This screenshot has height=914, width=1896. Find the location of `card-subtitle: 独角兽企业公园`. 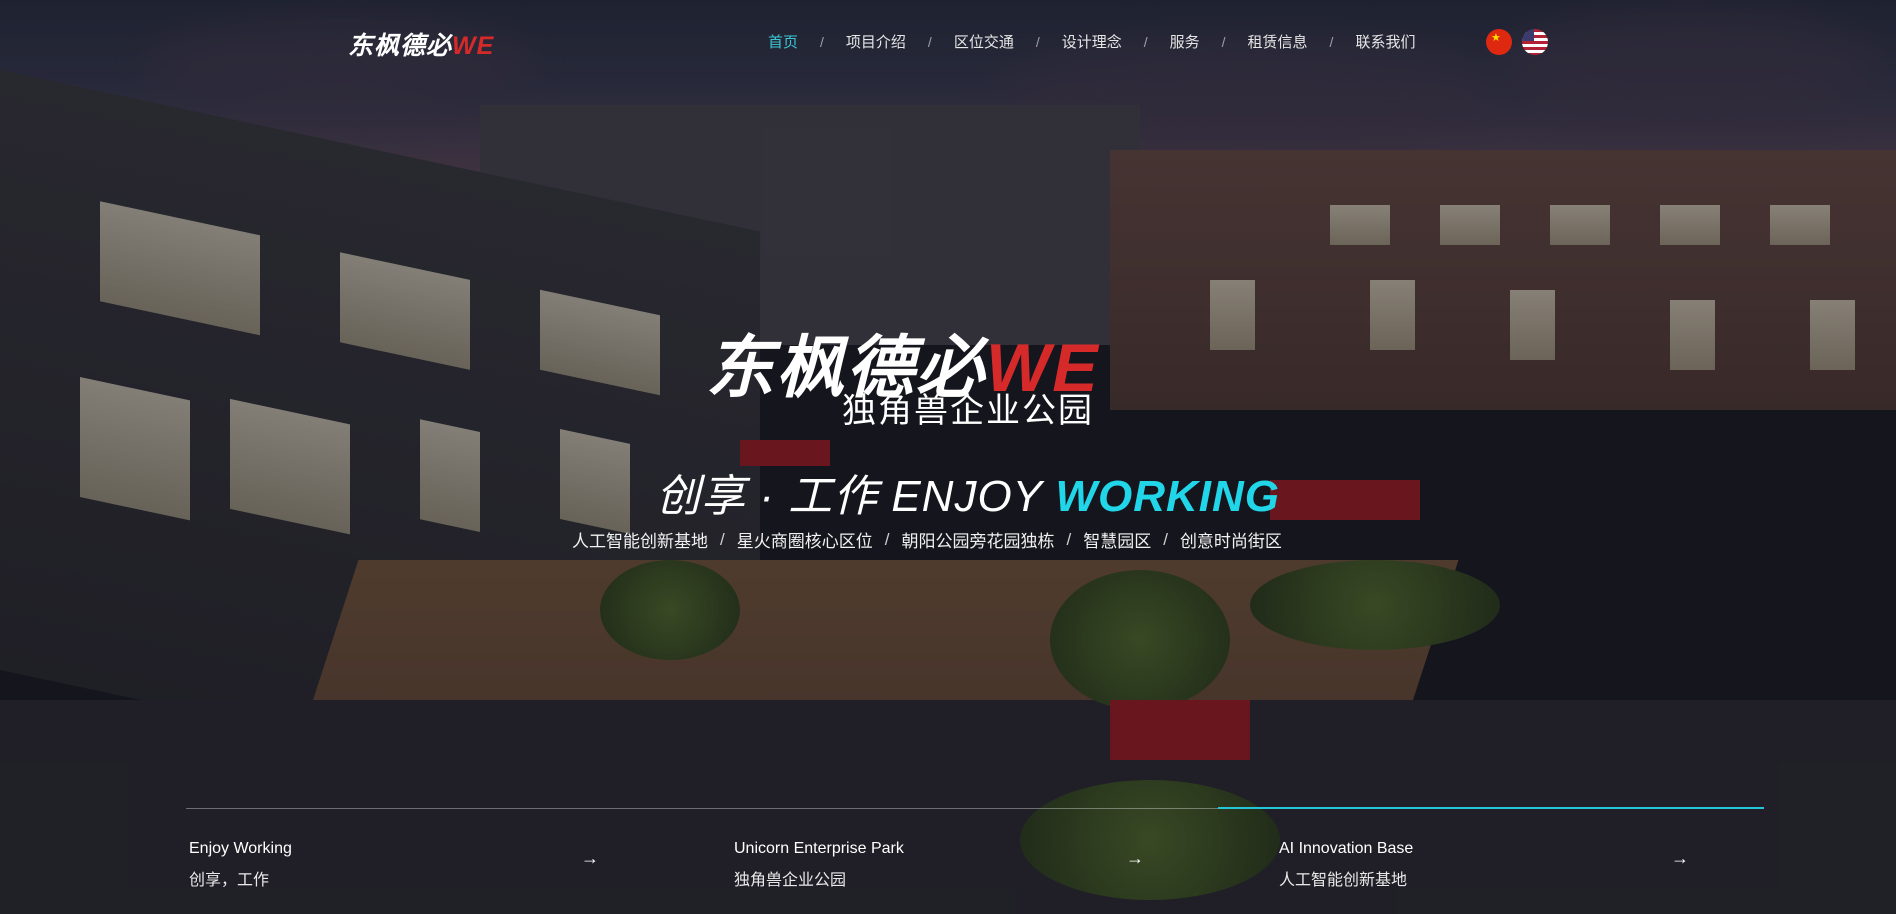

card-subtitle: 独角兽企业公园 is located at coordinates (790, 880).